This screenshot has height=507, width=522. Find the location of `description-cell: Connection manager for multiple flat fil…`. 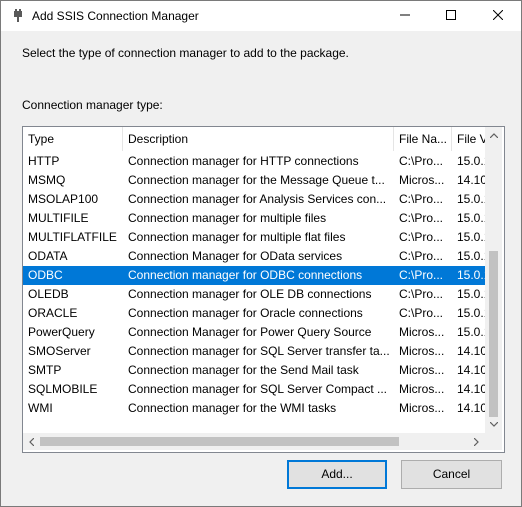

description-cell: Connection manager for multiple flat fil… is located at coordinates (237, 237).